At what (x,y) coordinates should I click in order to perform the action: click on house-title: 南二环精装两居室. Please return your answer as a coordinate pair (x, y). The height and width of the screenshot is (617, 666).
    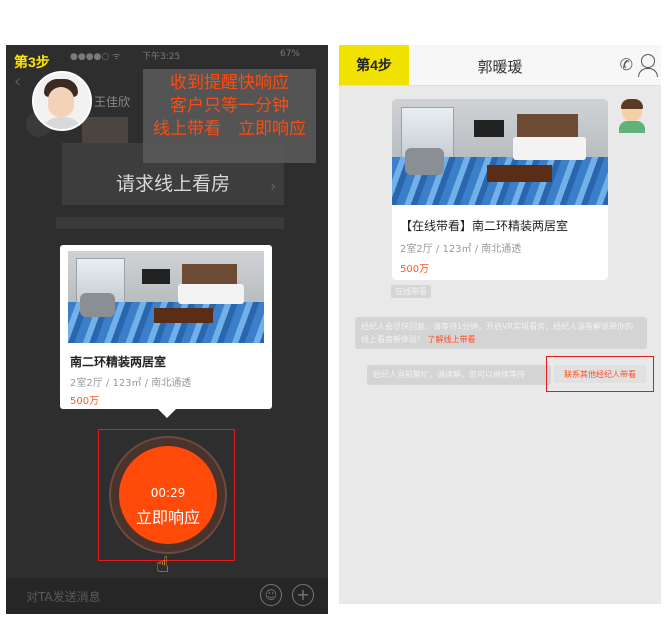
    Looking at the image, I should click on (118, 362).